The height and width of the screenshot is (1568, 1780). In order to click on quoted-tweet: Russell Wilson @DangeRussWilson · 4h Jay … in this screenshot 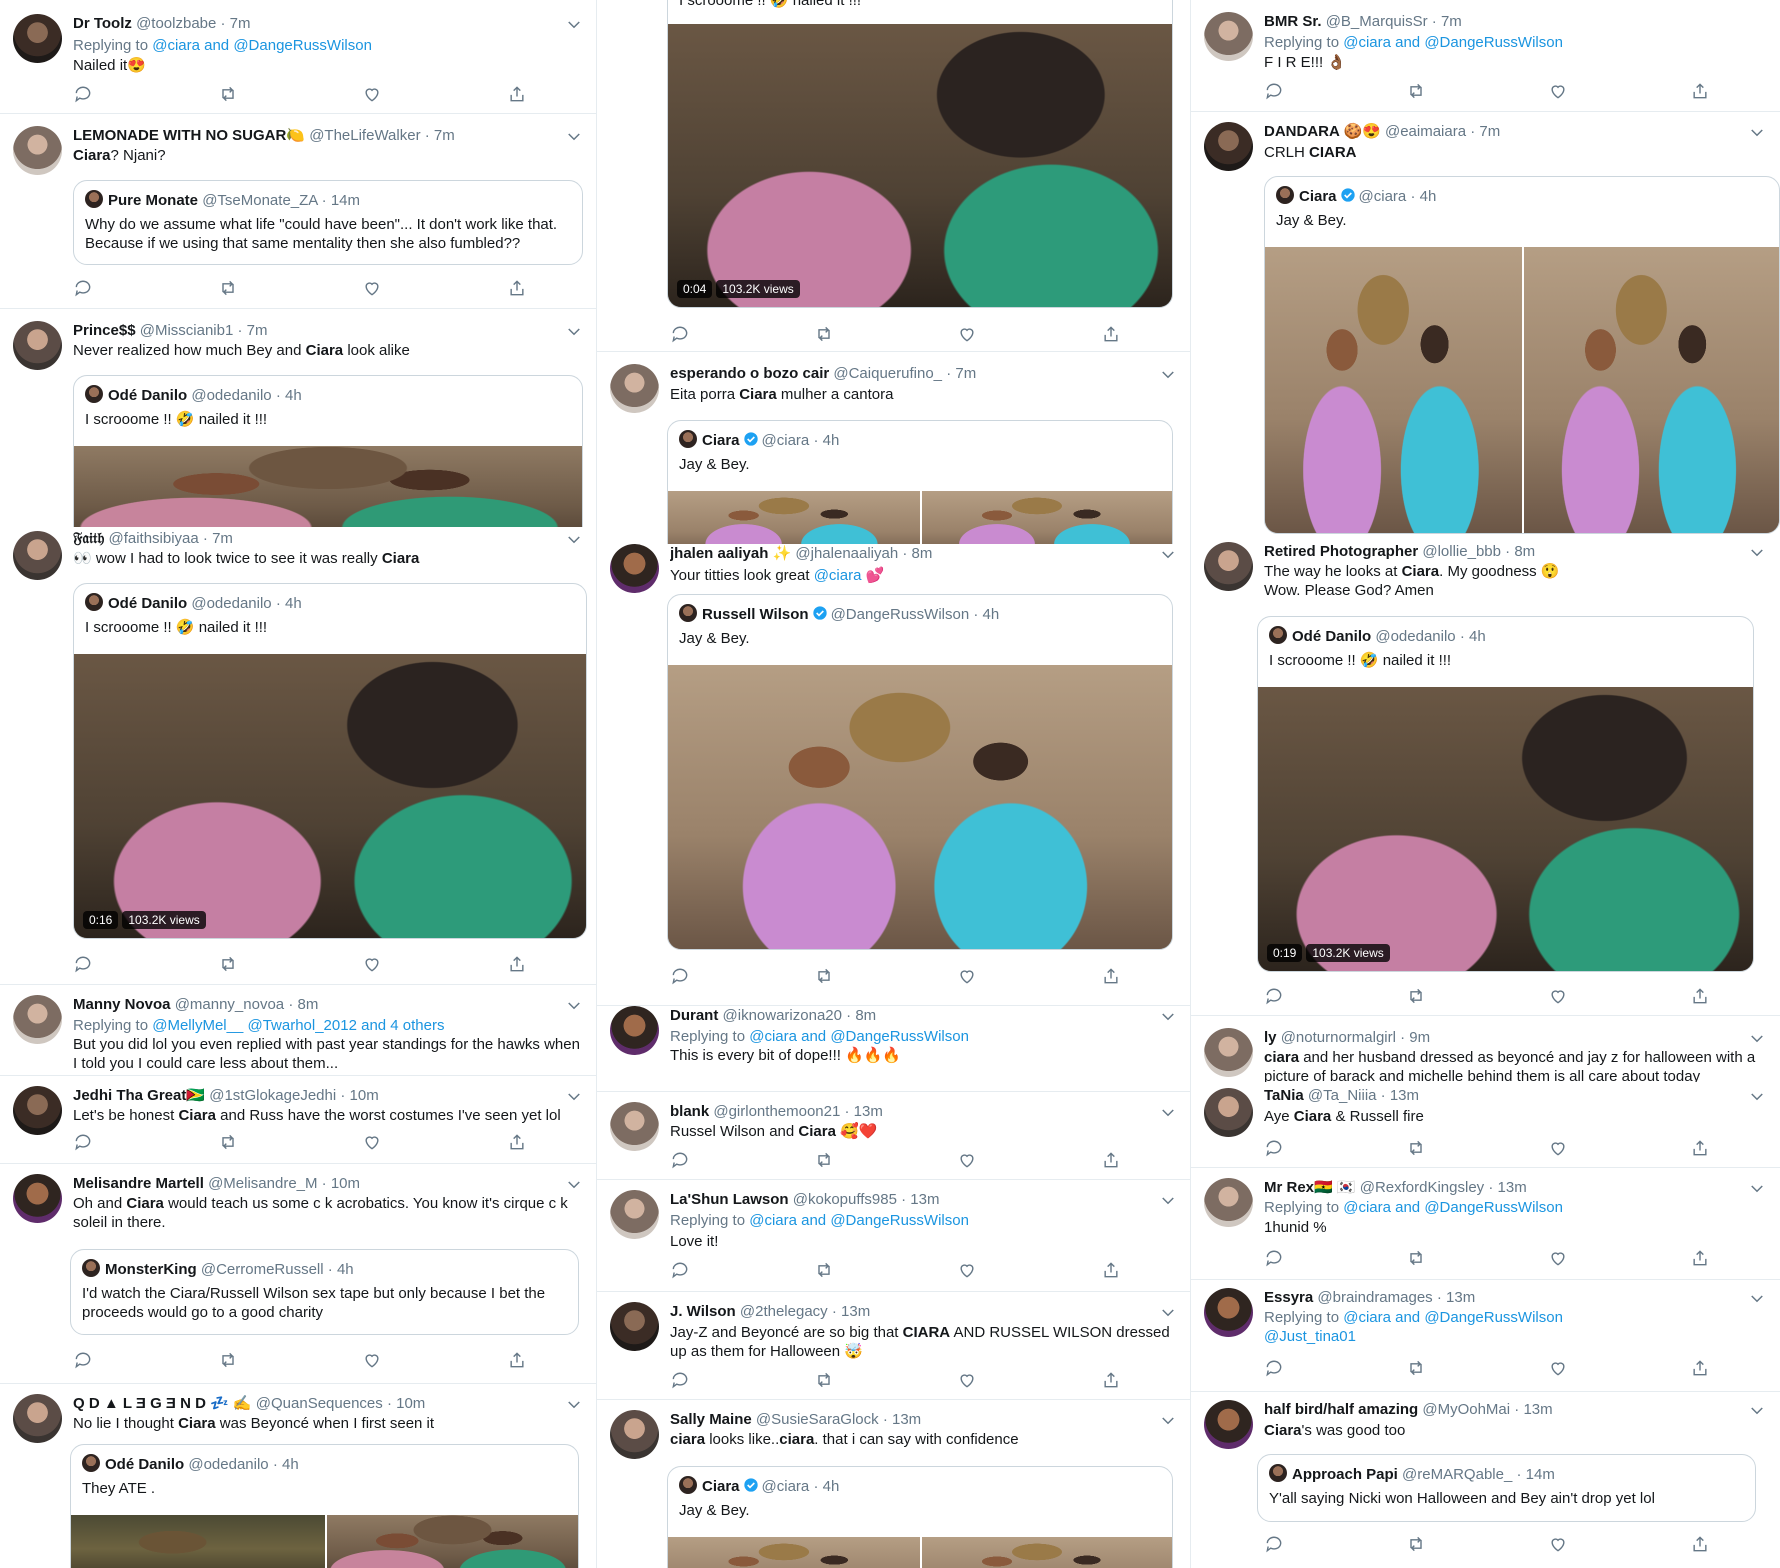, I will do `click(920, 772)`.